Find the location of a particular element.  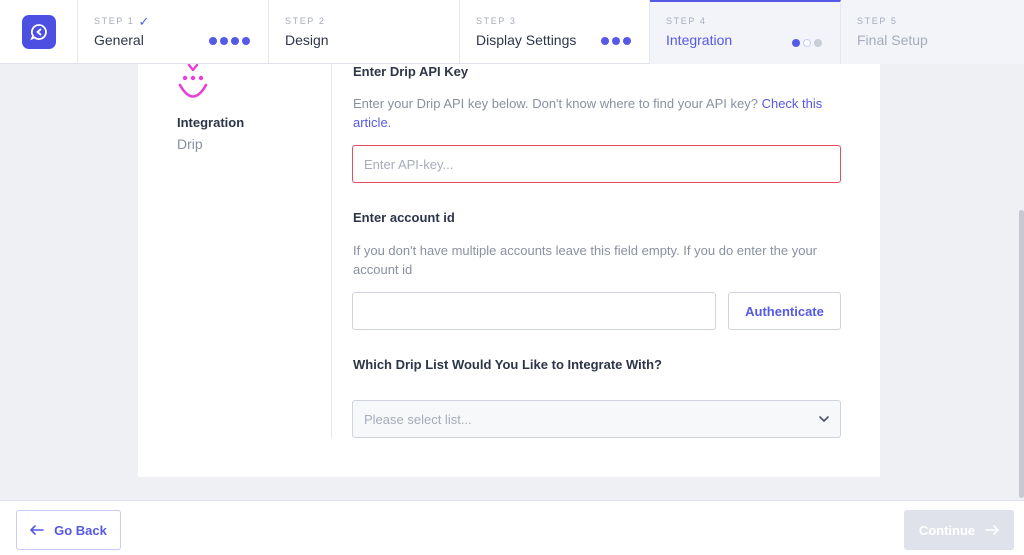

continue-label: Continue is located at coordinates (947, 530).